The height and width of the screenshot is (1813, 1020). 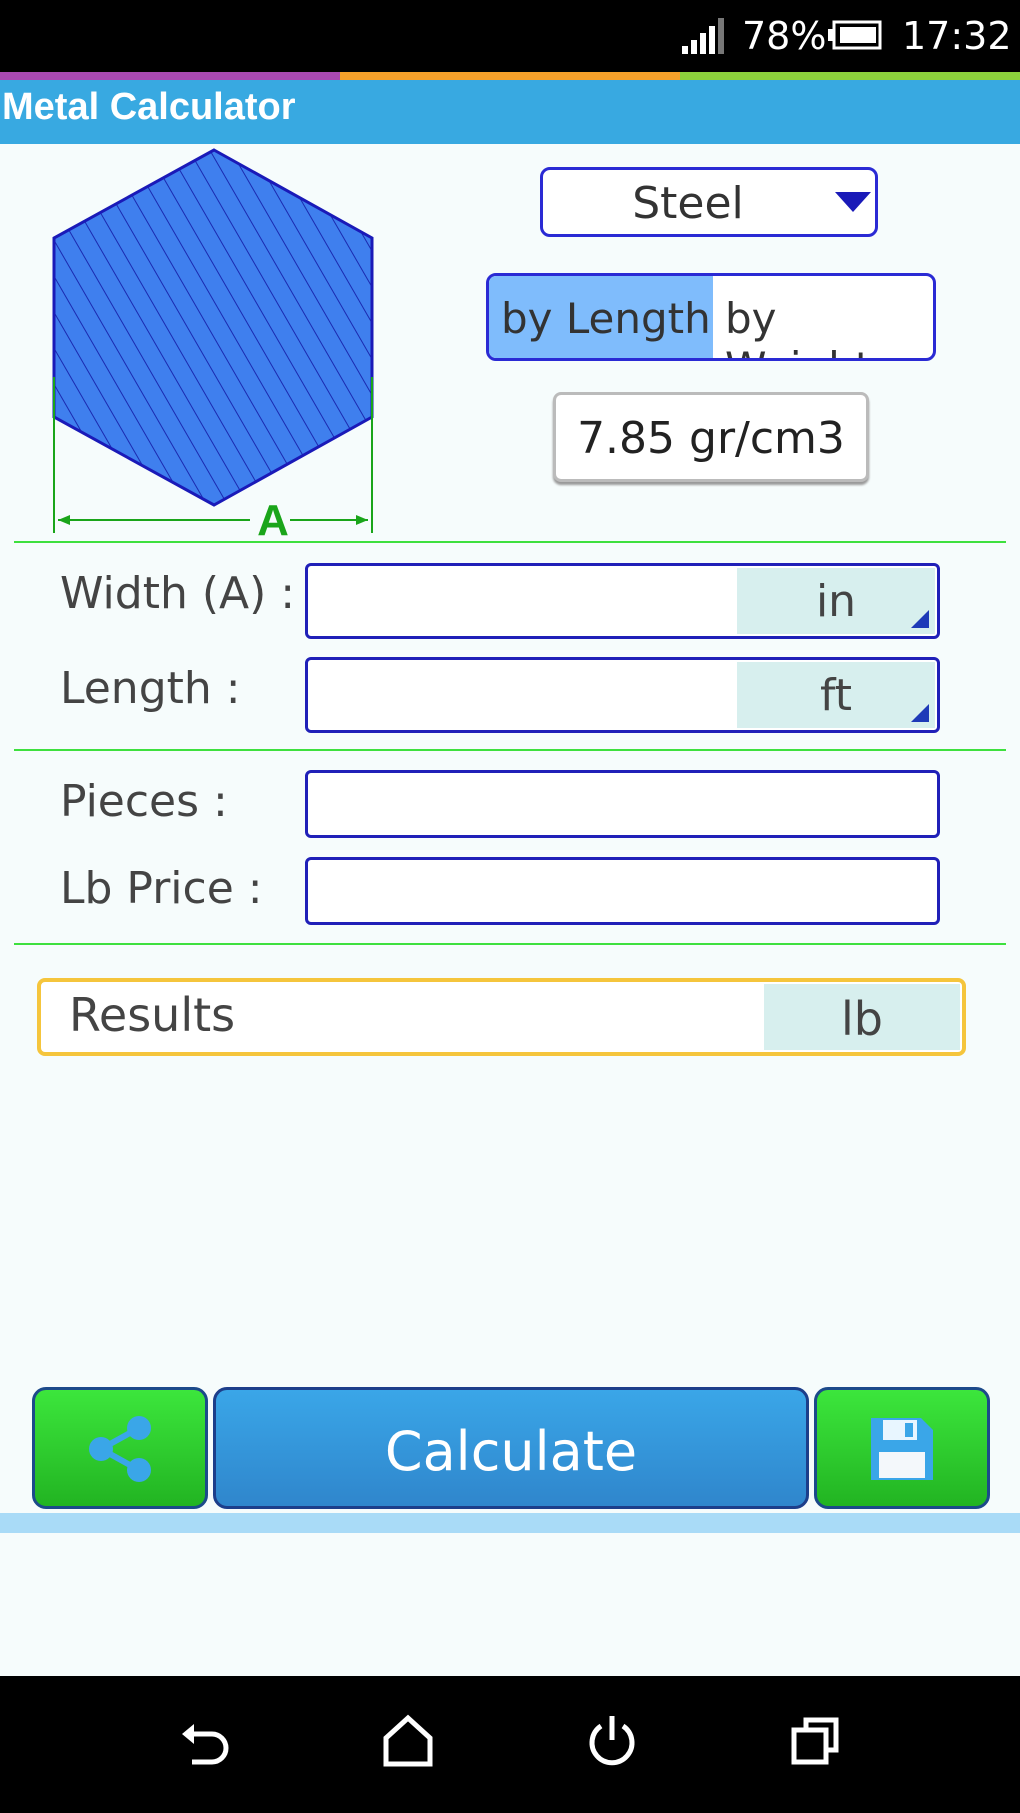 What do you see at coordinates (606, 318) in the screenshot?
I see `tab-by-length-label: by Length` at bounding box center [606, 318].